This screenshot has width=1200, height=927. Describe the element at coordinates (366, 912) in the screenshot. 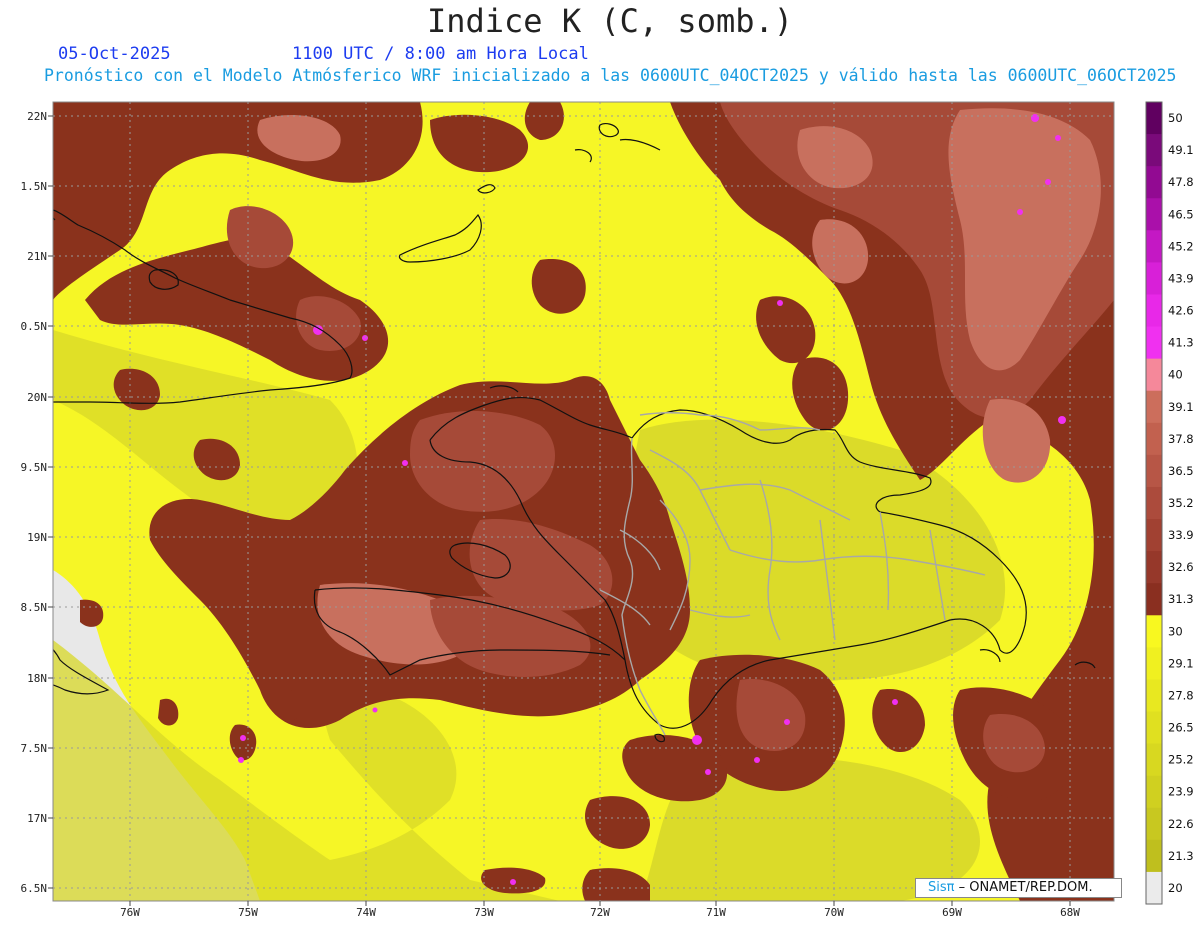

I see `longitude-label: 74W` at that location.